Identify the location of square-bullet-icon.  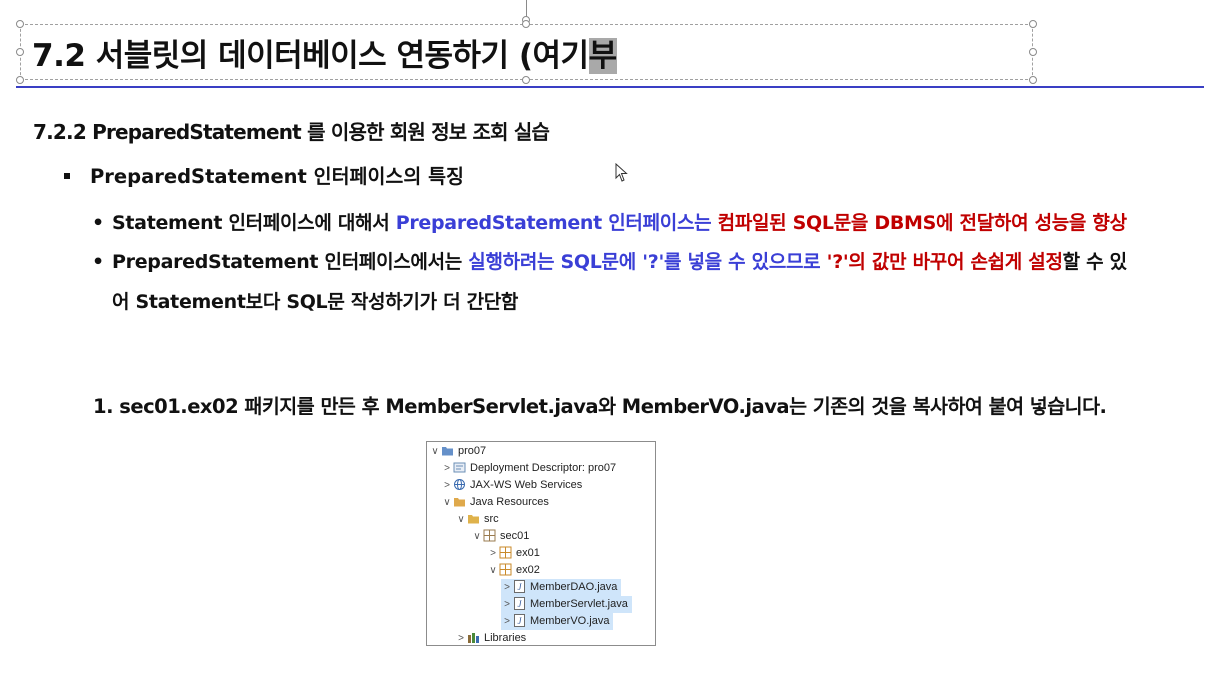
(67, 175).